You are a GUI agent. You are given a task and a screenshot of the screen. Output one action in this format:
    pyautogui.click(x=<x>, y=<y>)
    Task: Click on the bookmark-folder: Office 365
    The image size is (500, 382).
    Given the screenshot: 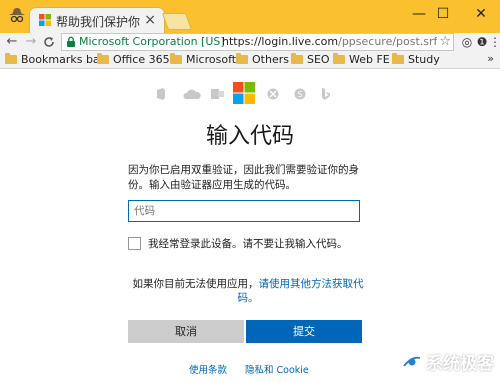 What is the action you would take?
    pyautogui.click(x=133, y=59)
    